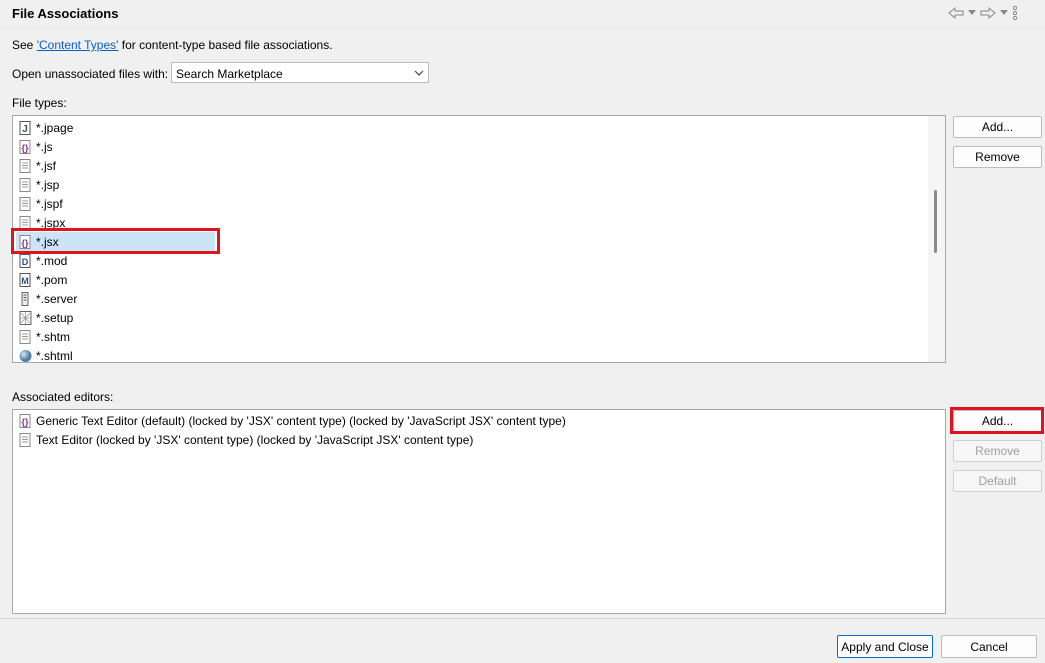  Describe the element at coordinates (90, 74) in the screenshot. I see `open-unassociated-label: Open unassociated files with:` at that location.